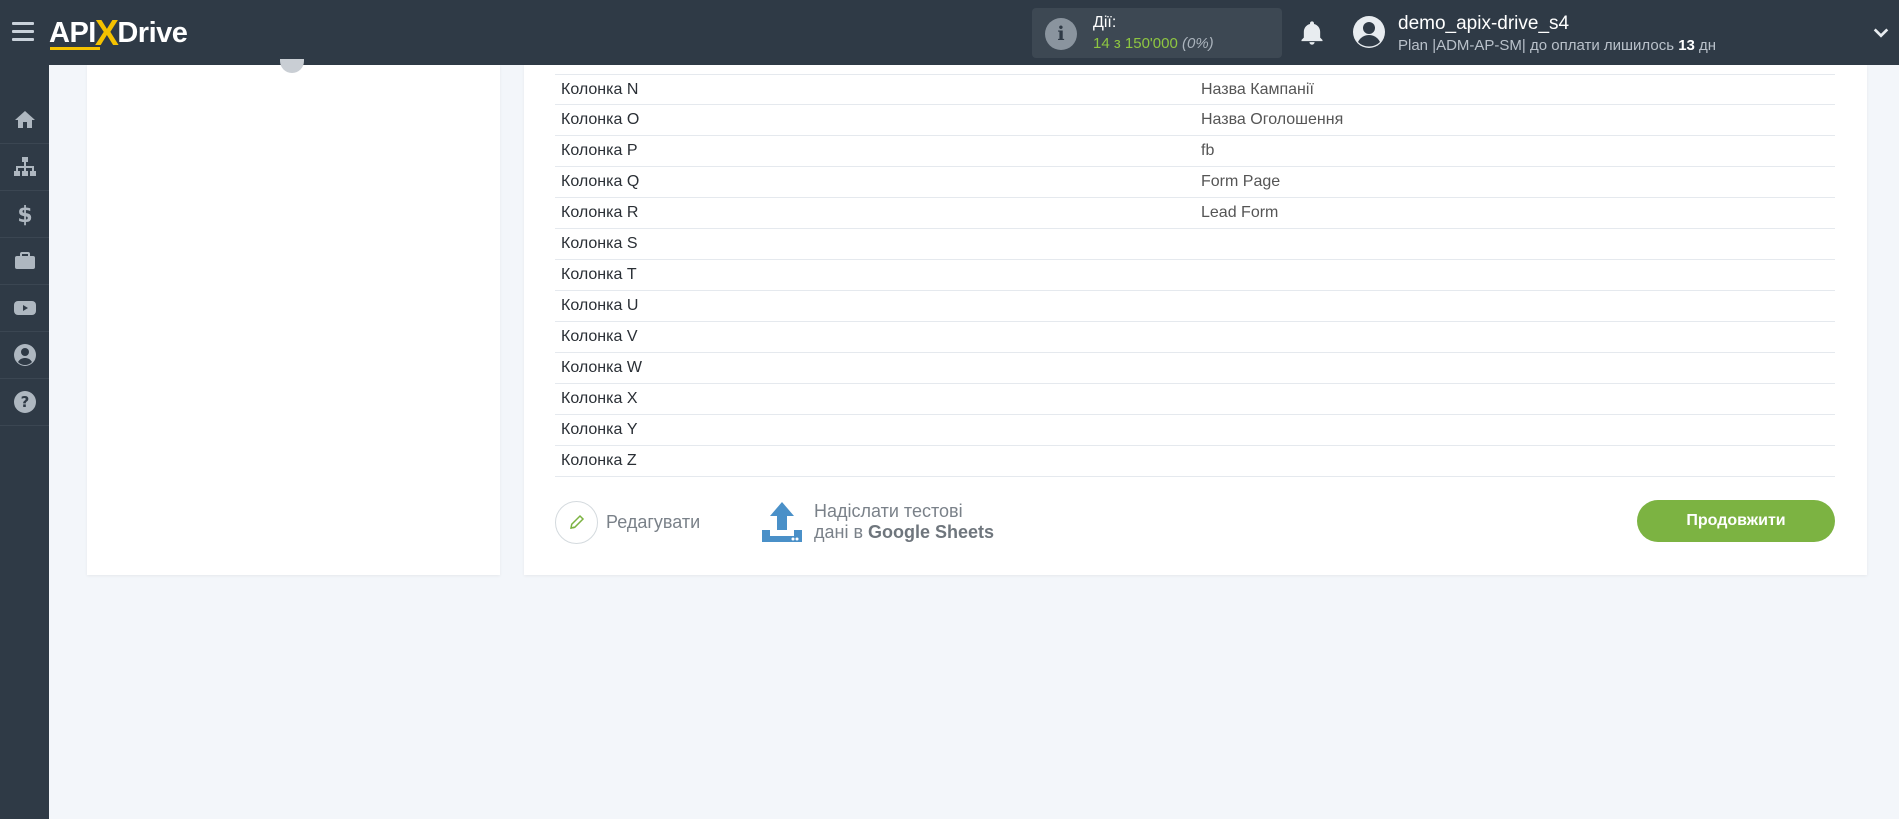 Image resolution: width=1899 pixels, height=819 pixels. I want to click on table-row: Колонка Z, so click(1195, 461).